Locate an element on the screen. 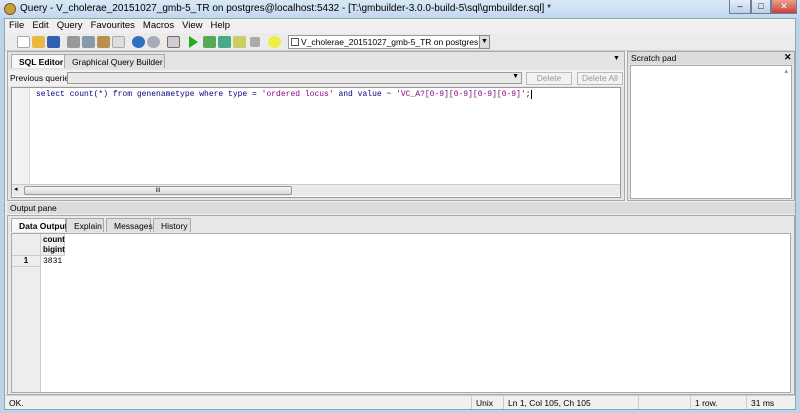 This screenshot has width=800, height=413. help-icon is located at coordinates (274, 42).